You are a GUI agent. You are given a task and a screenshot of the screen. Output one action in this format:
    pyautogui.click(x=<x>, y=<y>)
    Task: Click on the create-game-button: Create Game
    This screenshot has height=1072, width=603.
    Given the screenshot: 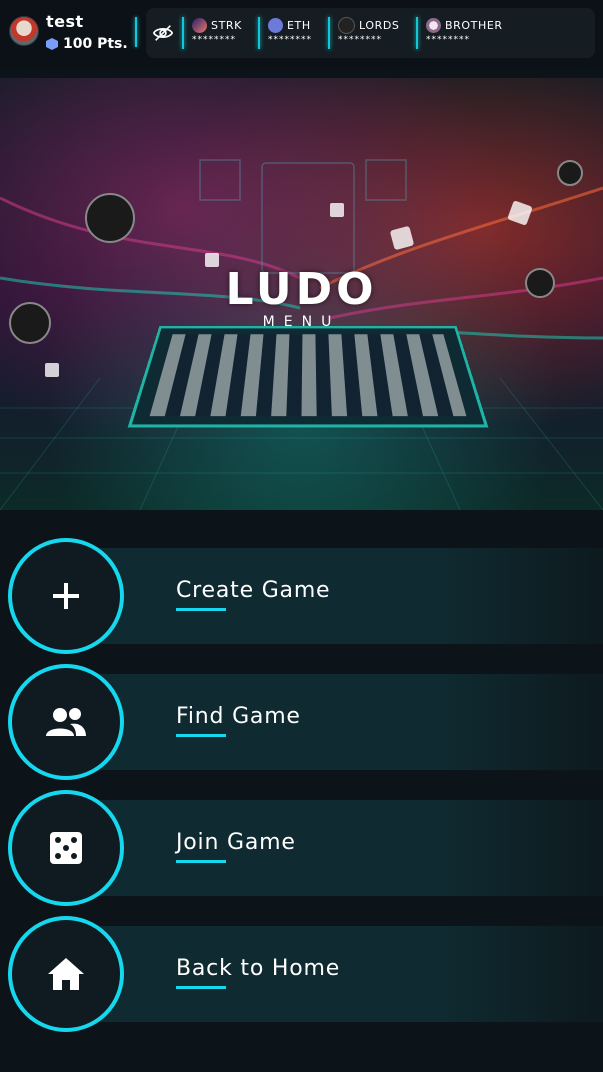 What is the action you would take?
    pyautogui.click(x=305, y=596)
    